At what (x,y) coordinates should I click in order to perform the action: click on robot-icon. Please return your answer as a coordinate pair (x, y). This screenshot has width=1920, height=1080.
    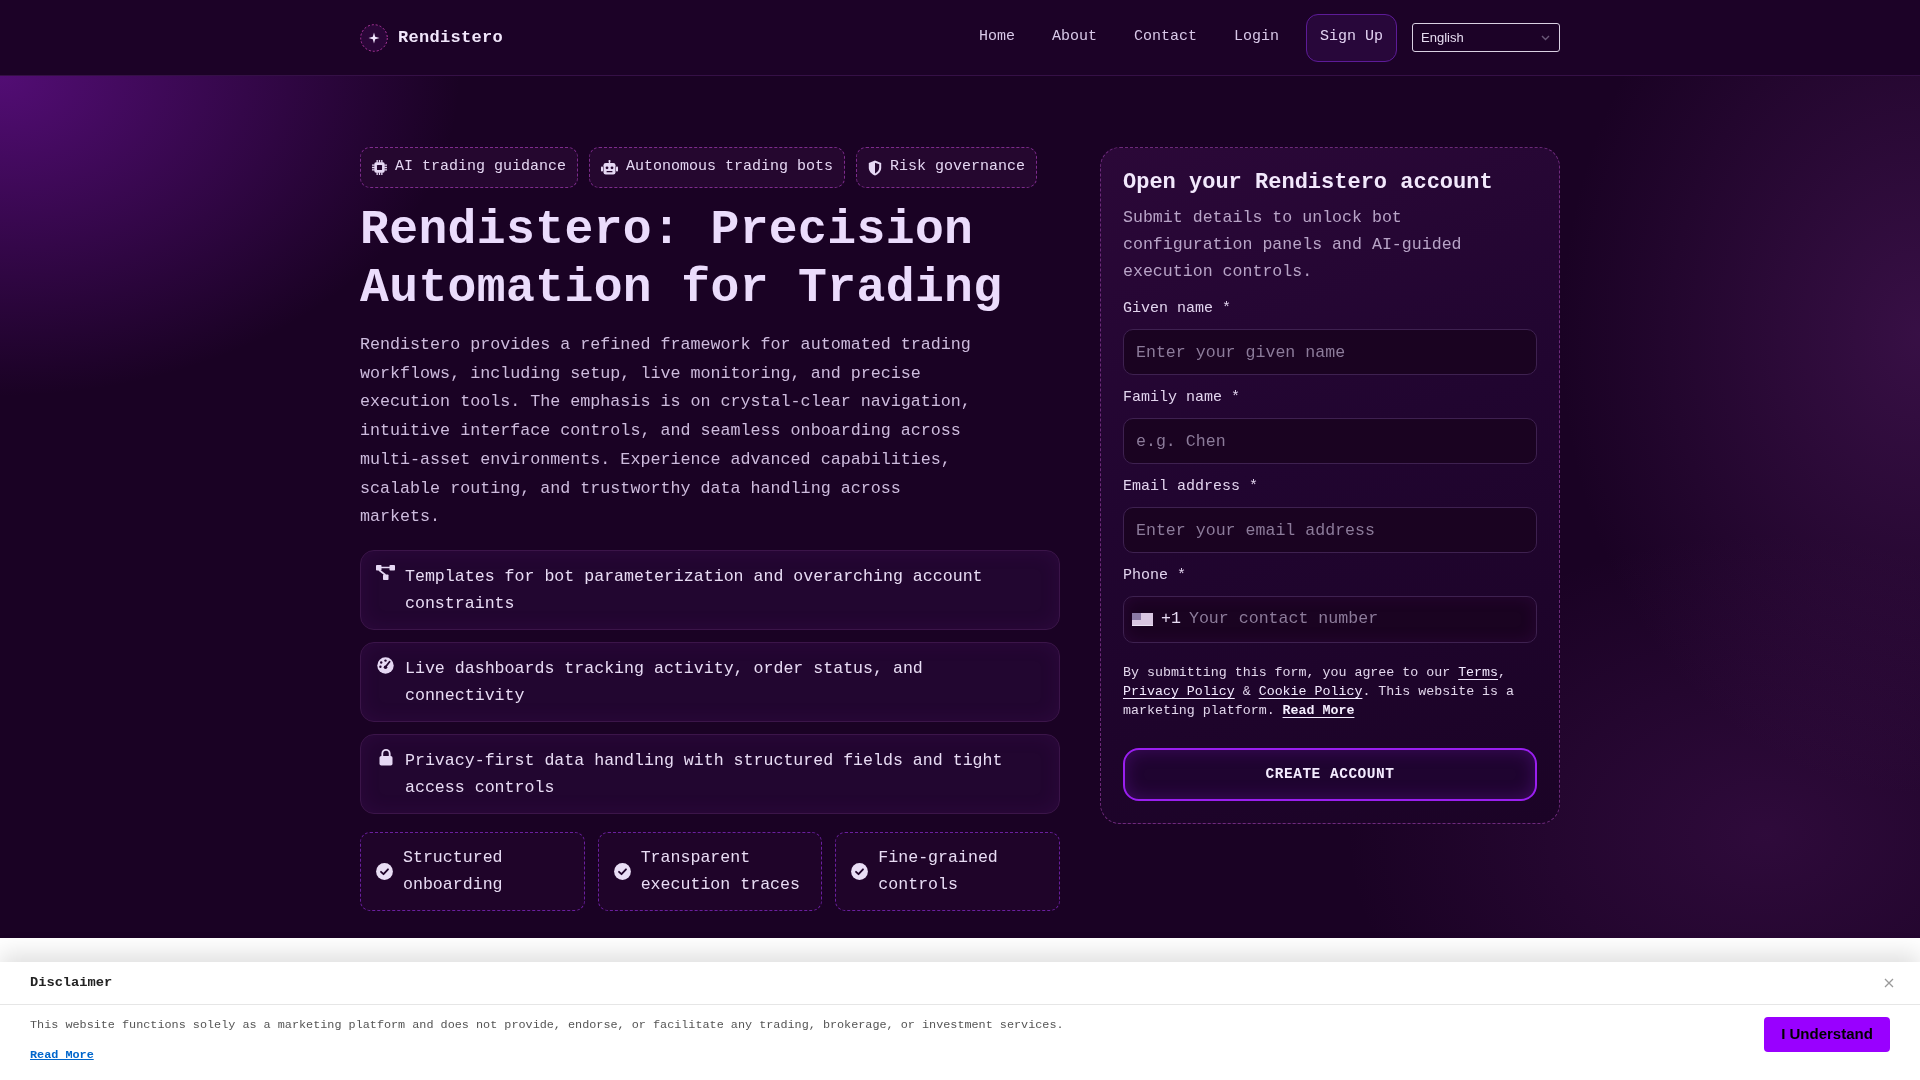
    Looking at the image, I should click on (610, 167).